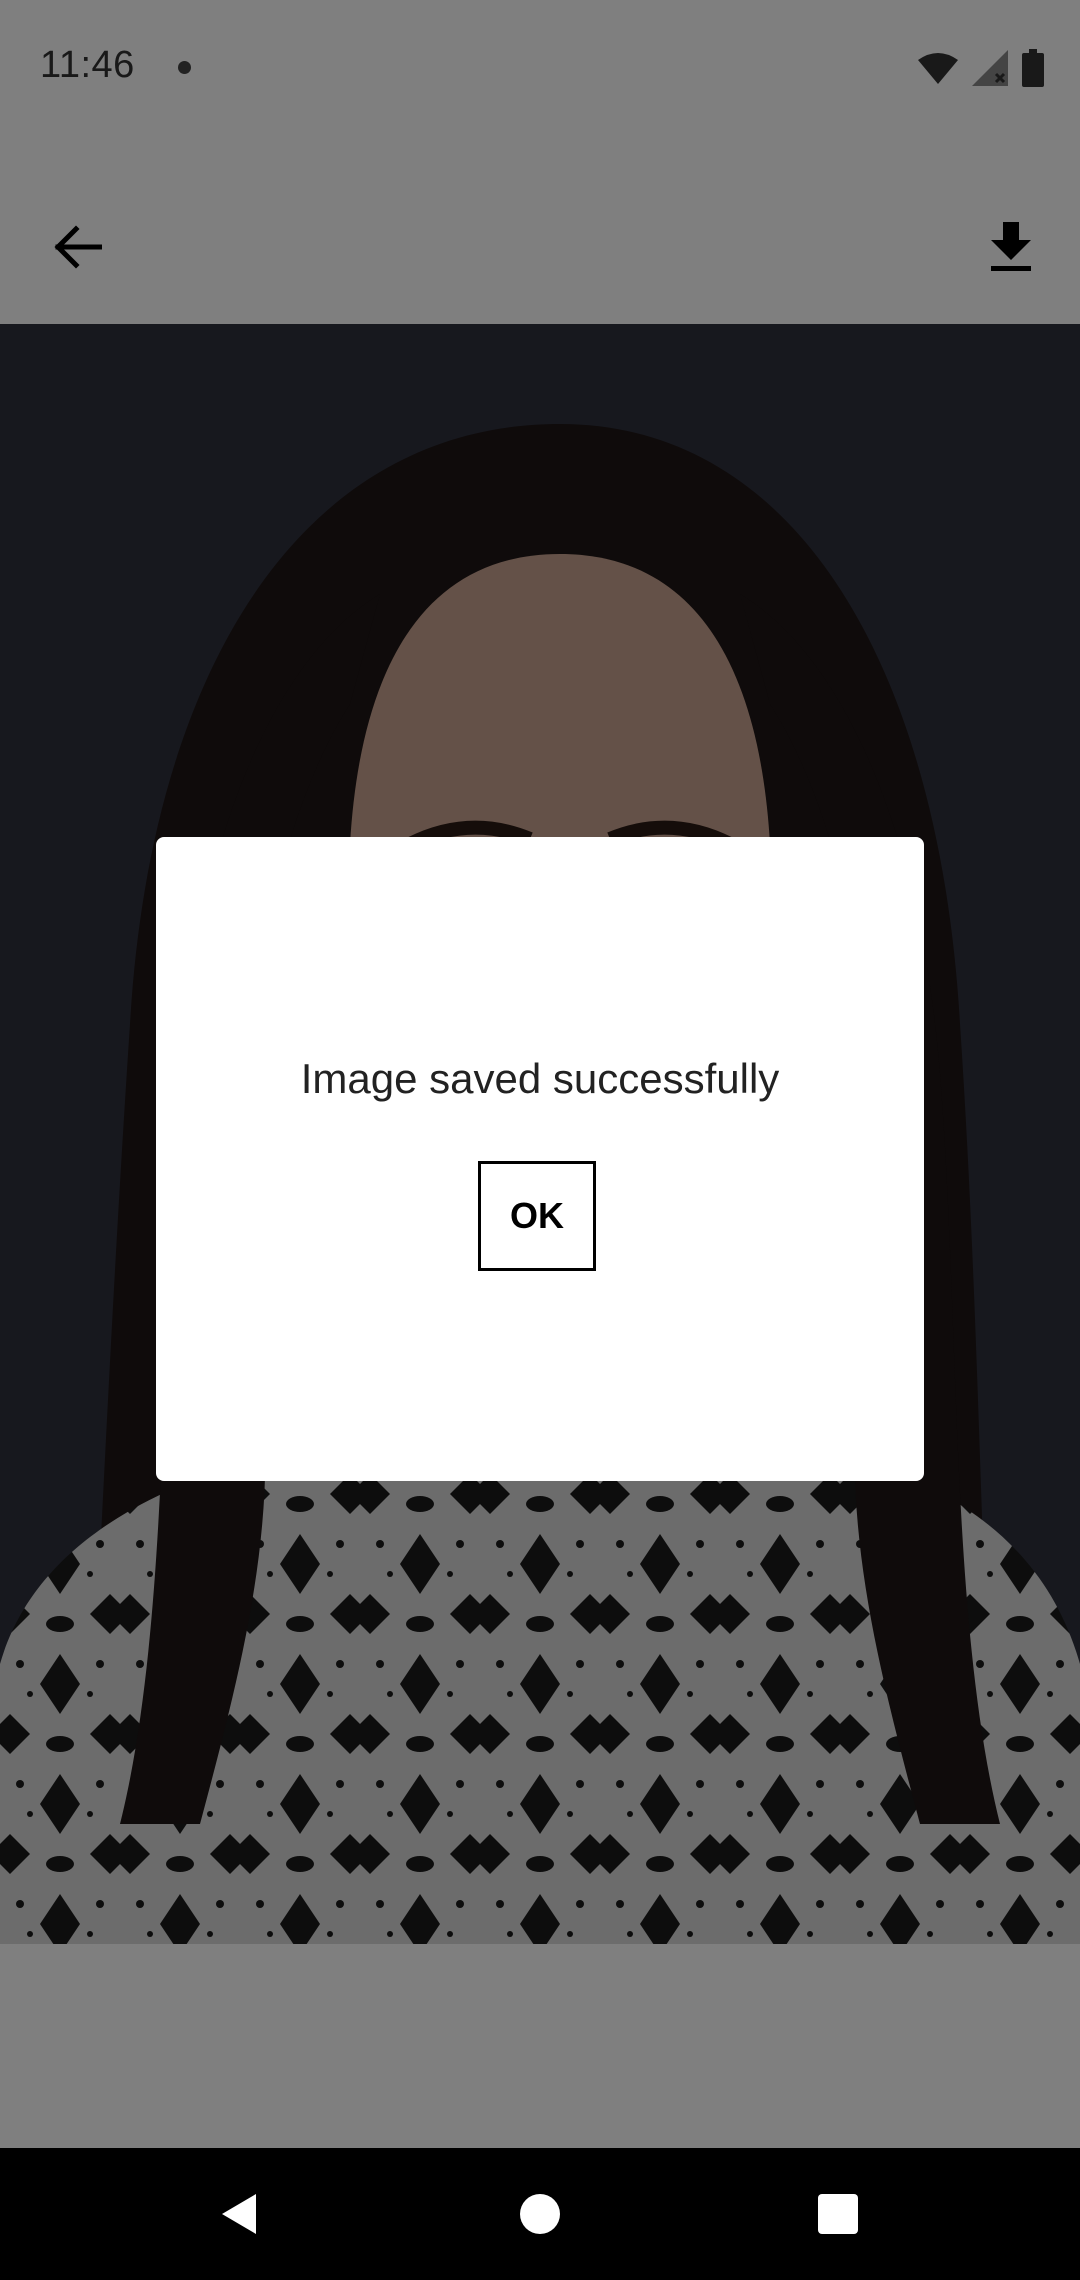 This screenshot has height=2280, width=1080. I want to click on nav-home-icon, so click(540, 2214).